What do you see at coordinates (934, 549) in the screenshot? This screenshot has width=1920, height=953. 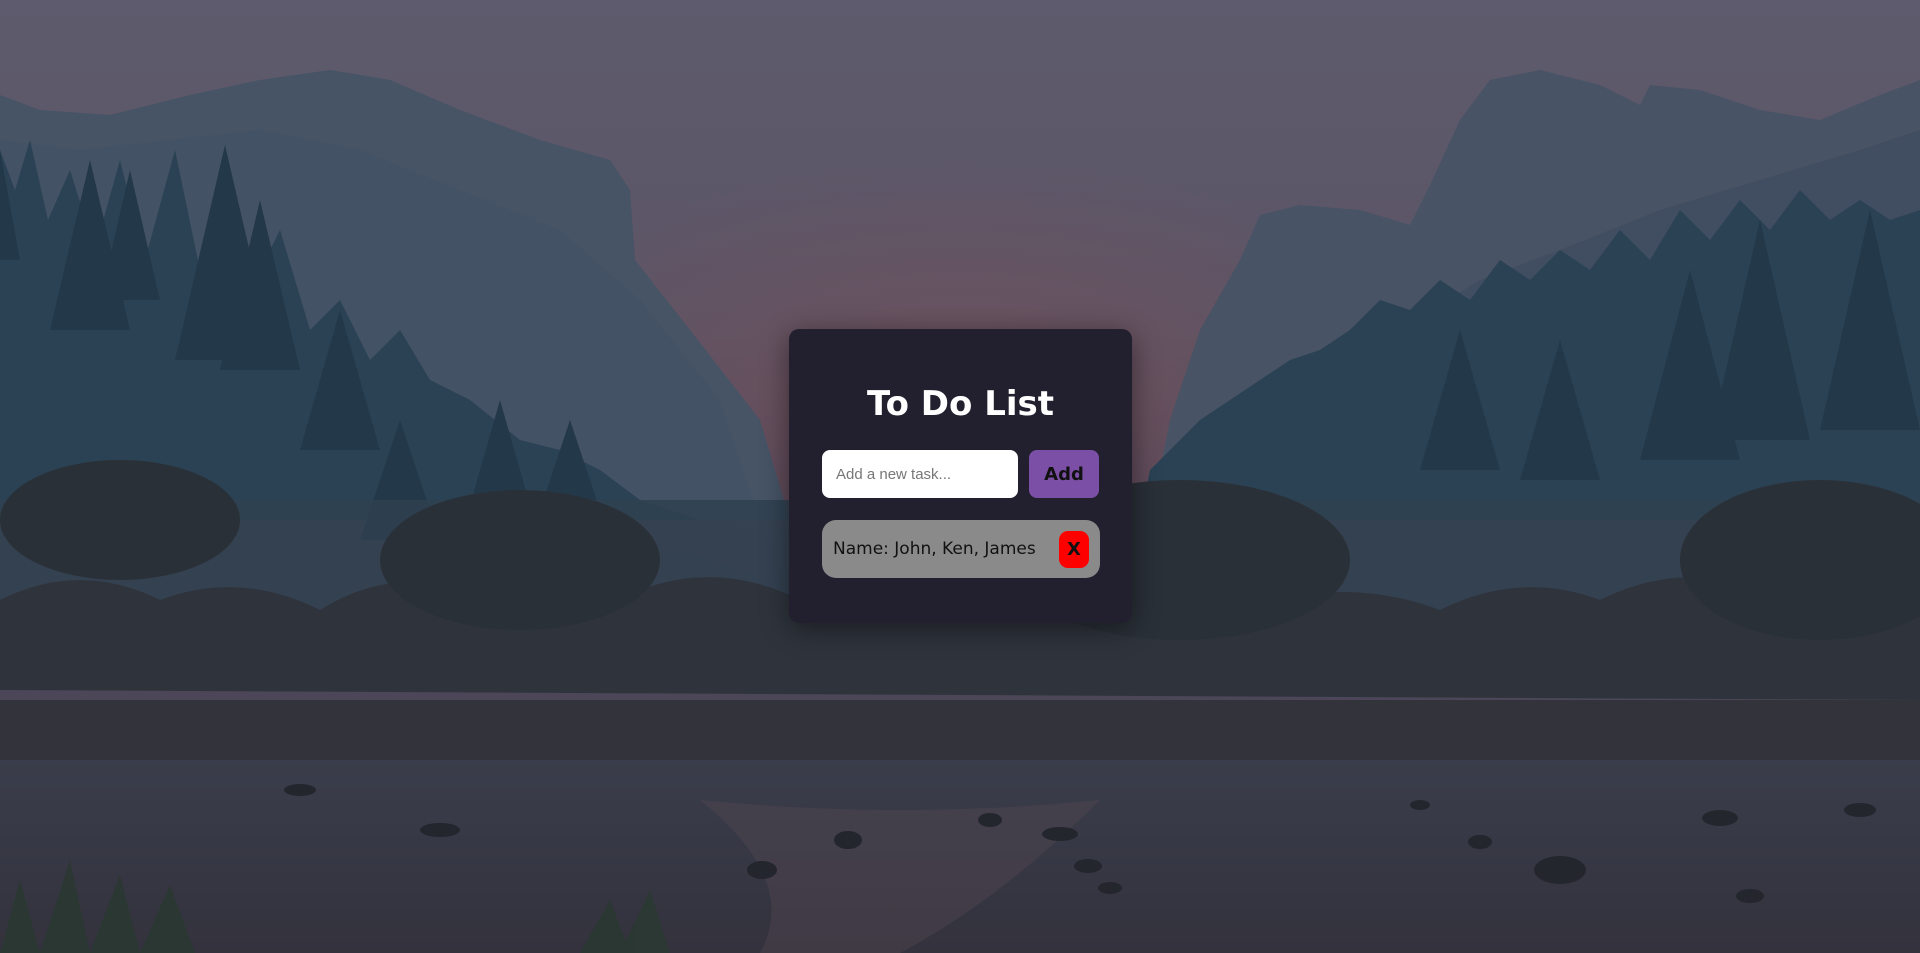 I see `task-text: Name: John, Ken, James` at bounding box center [934, 549].